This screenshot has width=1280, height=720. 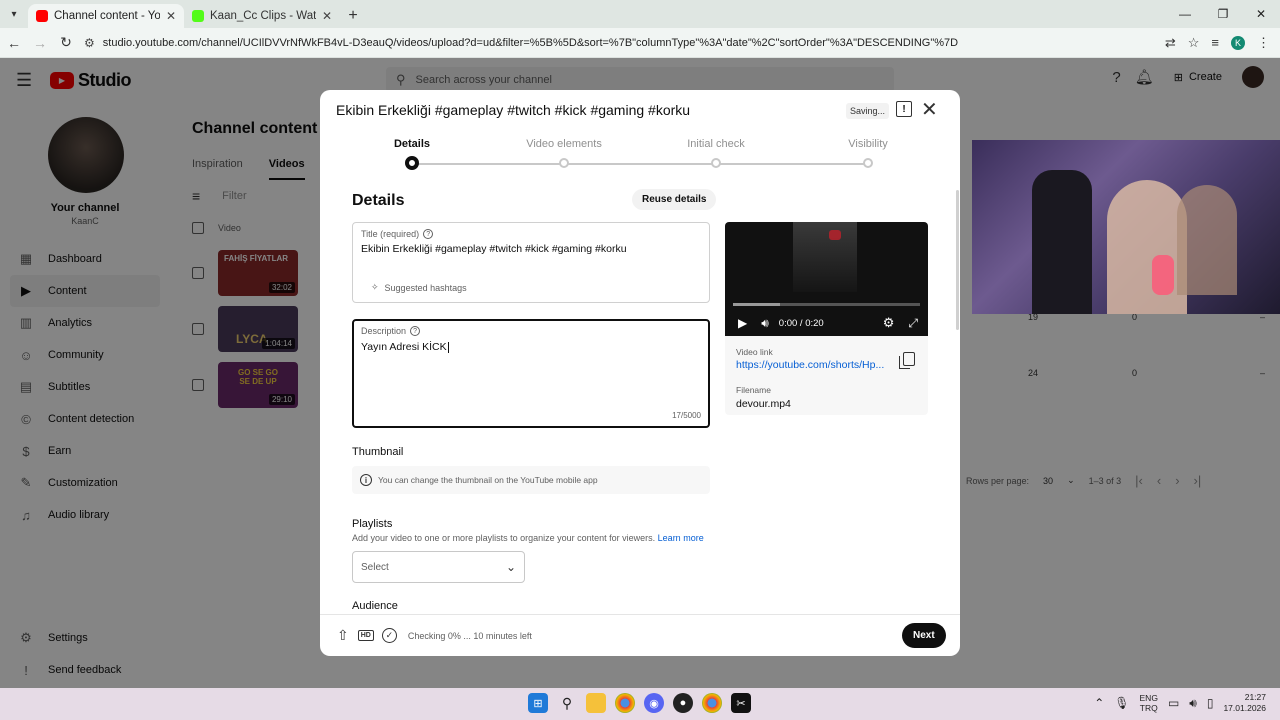 What do you see at coordinates (1170, 43) in the screenshot?
I see `translate-icon: ⇄` at bounding box center [1170, 43].